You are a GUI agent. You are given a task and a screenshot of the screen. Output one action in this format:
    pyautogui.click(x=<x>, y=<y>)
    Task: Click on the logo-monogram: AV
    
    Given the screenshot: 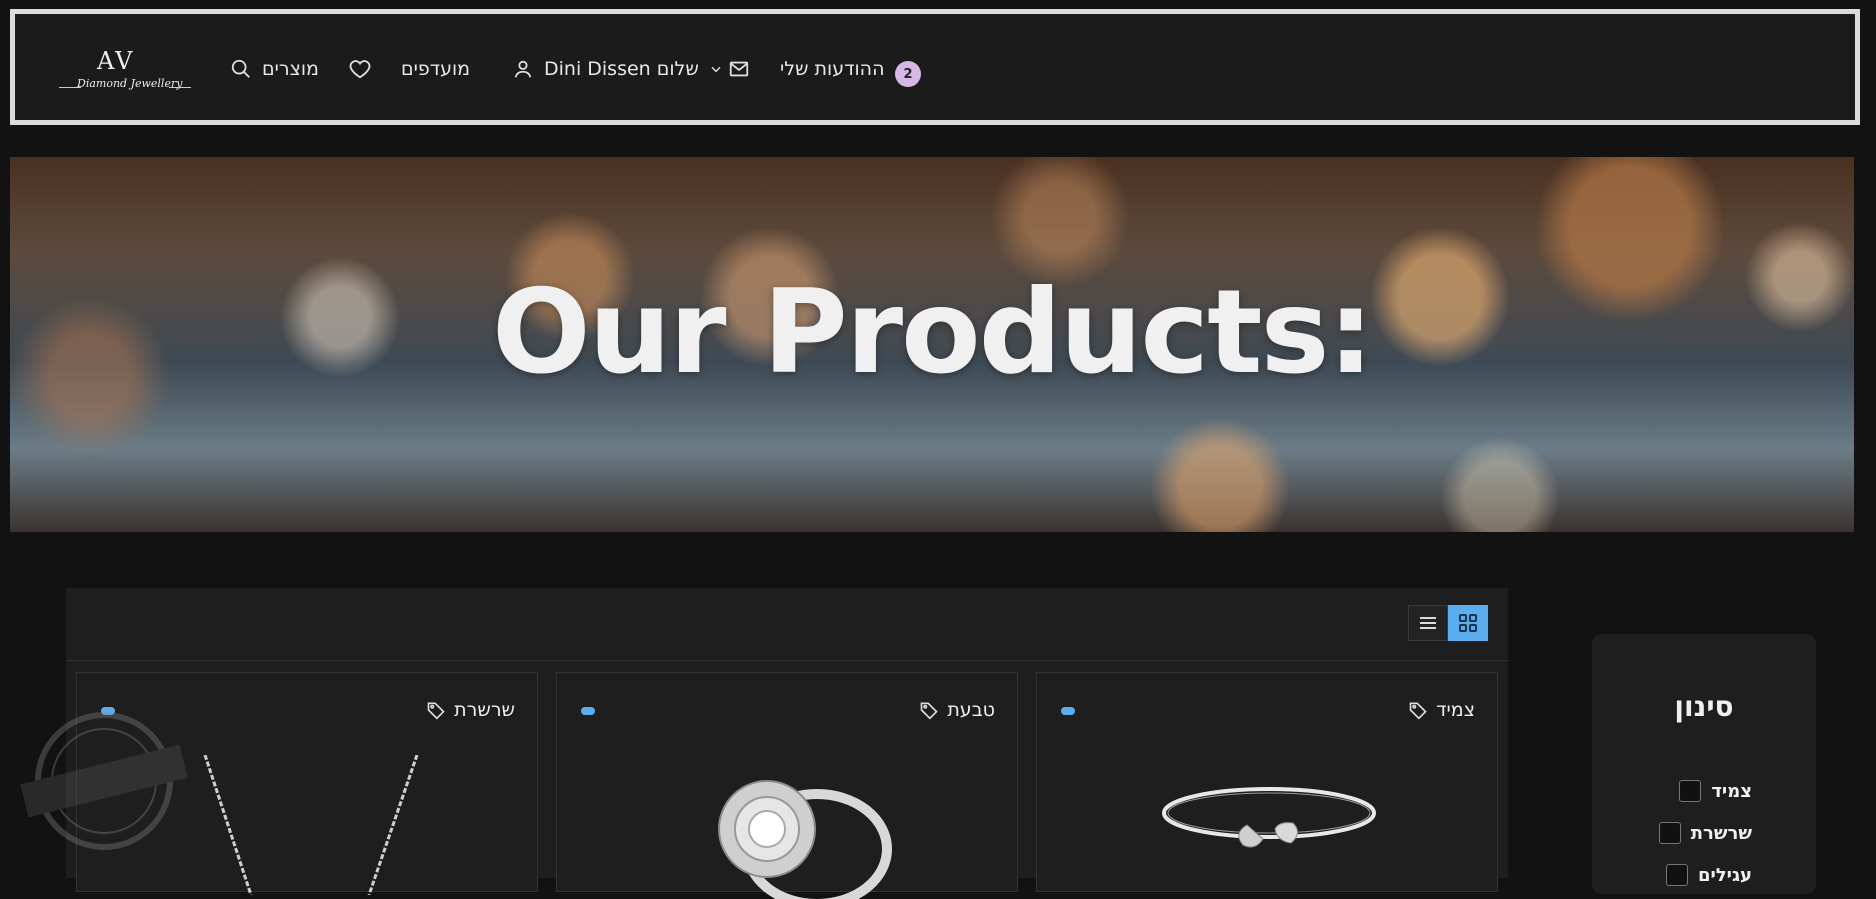 What is the action you would take?
    pyautogui.click(x=116, y=61)
    